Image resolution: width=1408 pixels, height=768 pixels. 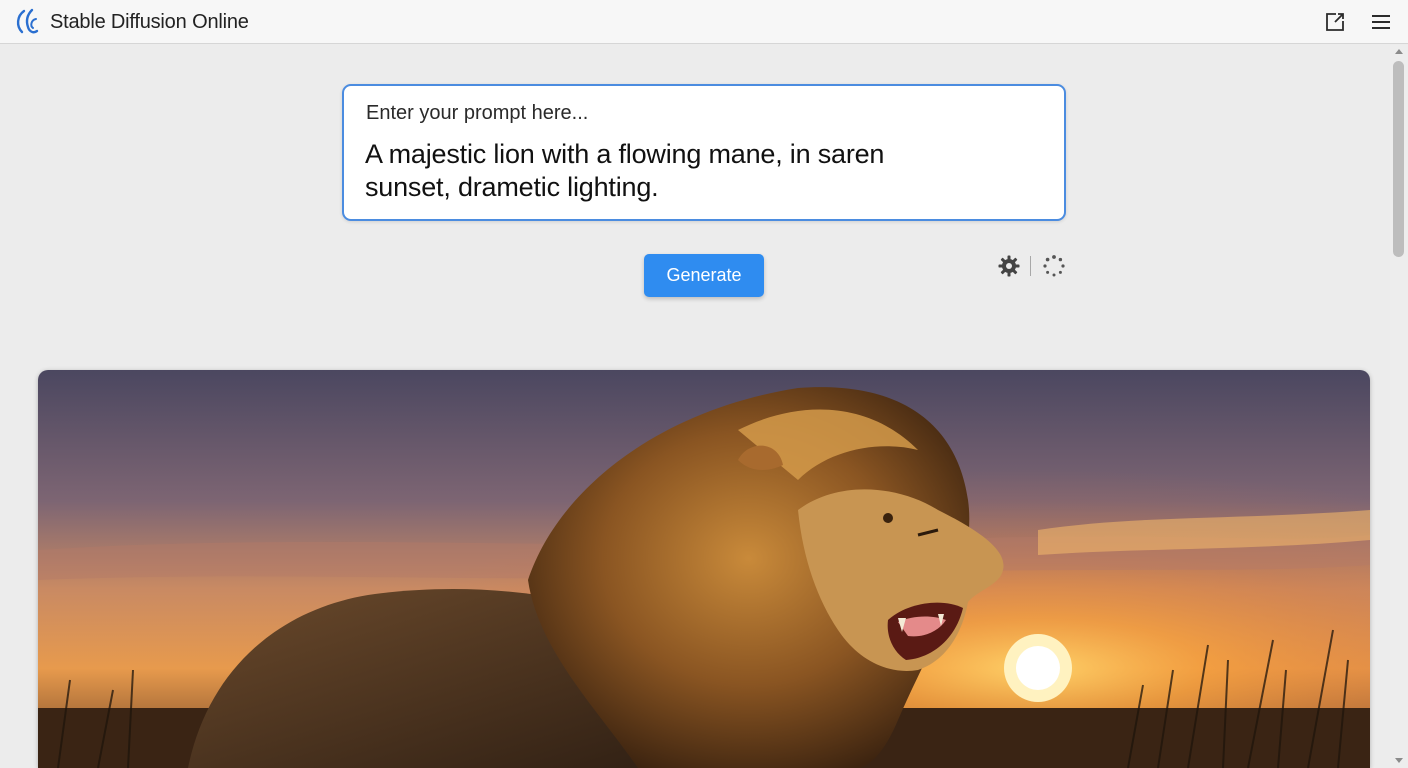 I want to click on app-title-primary: Stable Diffusion, so click(x=118, y=22).